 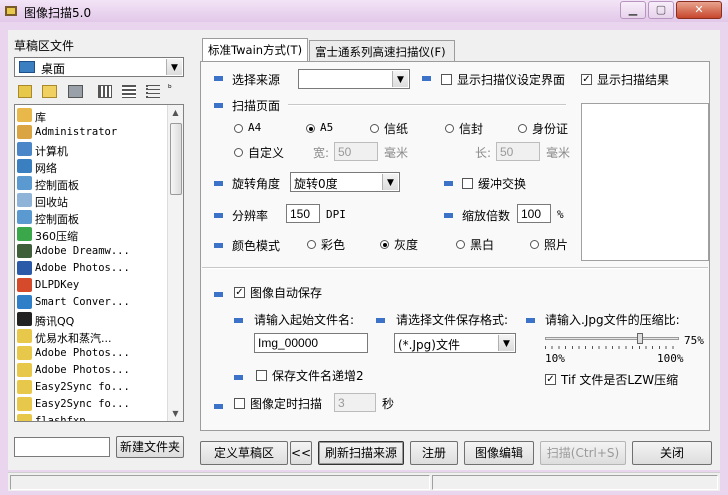 What do you see at coordinates (75, 91) in the screenshot?
I see `print-icon` at bounding box center [75, 91].